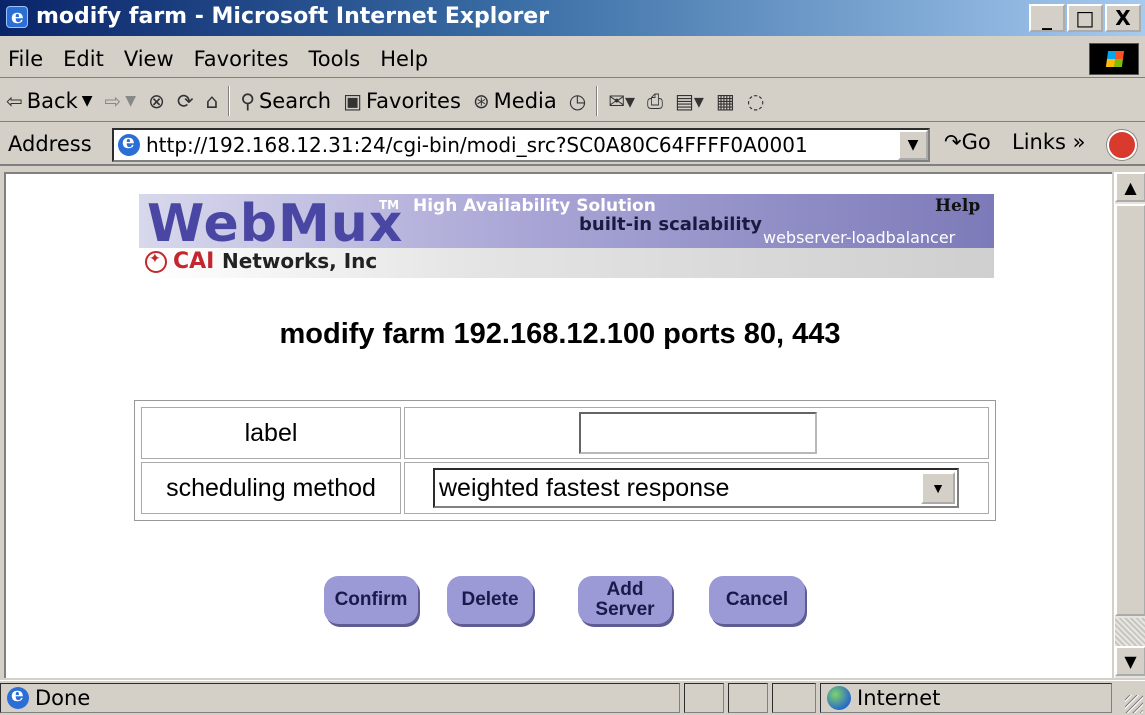  Describe the element at coordinates (353, 100) in the screenshot. I see `favorites-icon: ▣` at that location.